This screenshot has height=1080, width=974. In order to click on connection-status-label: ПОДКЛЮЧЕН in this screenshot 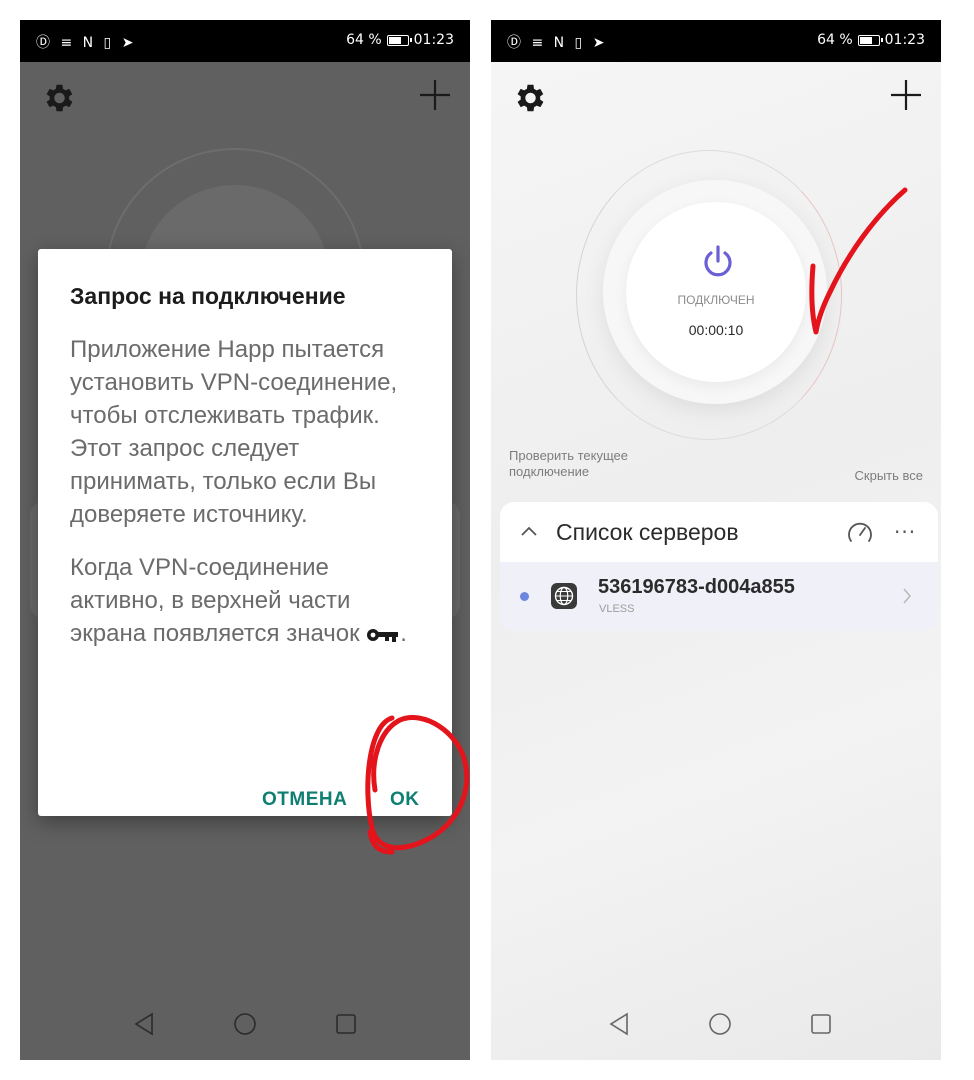, I will do `click(716, 300)`.